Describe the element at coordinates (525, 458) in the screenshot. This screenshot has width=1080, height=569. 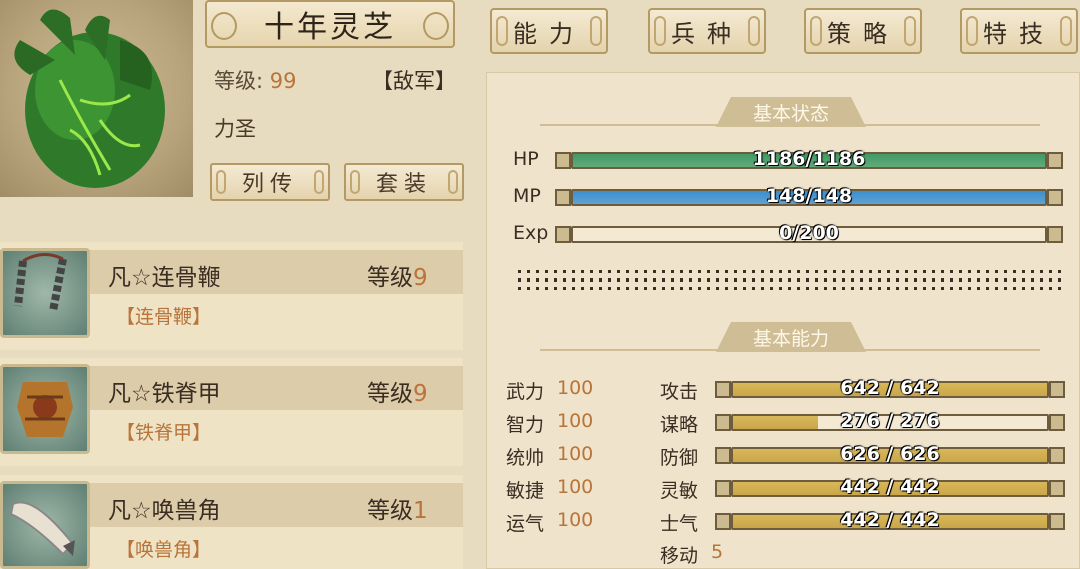
I see `base-stat-label: 统帅` at that location.